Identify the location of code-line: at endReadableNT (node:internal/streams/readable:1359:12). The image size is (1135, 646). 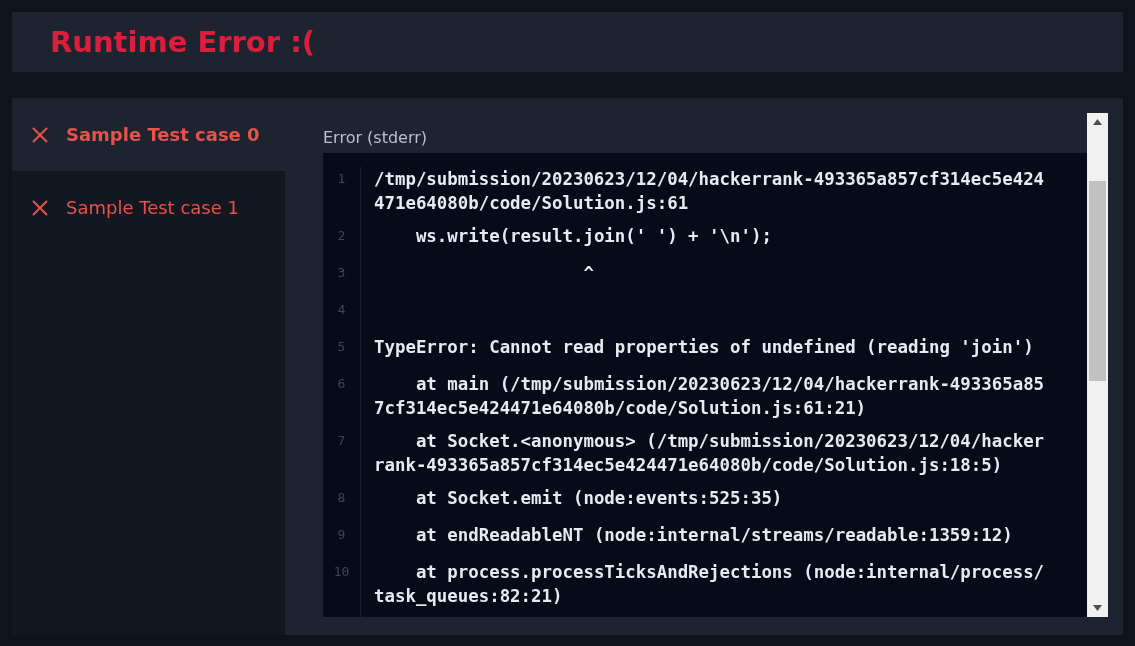
(714, 535).